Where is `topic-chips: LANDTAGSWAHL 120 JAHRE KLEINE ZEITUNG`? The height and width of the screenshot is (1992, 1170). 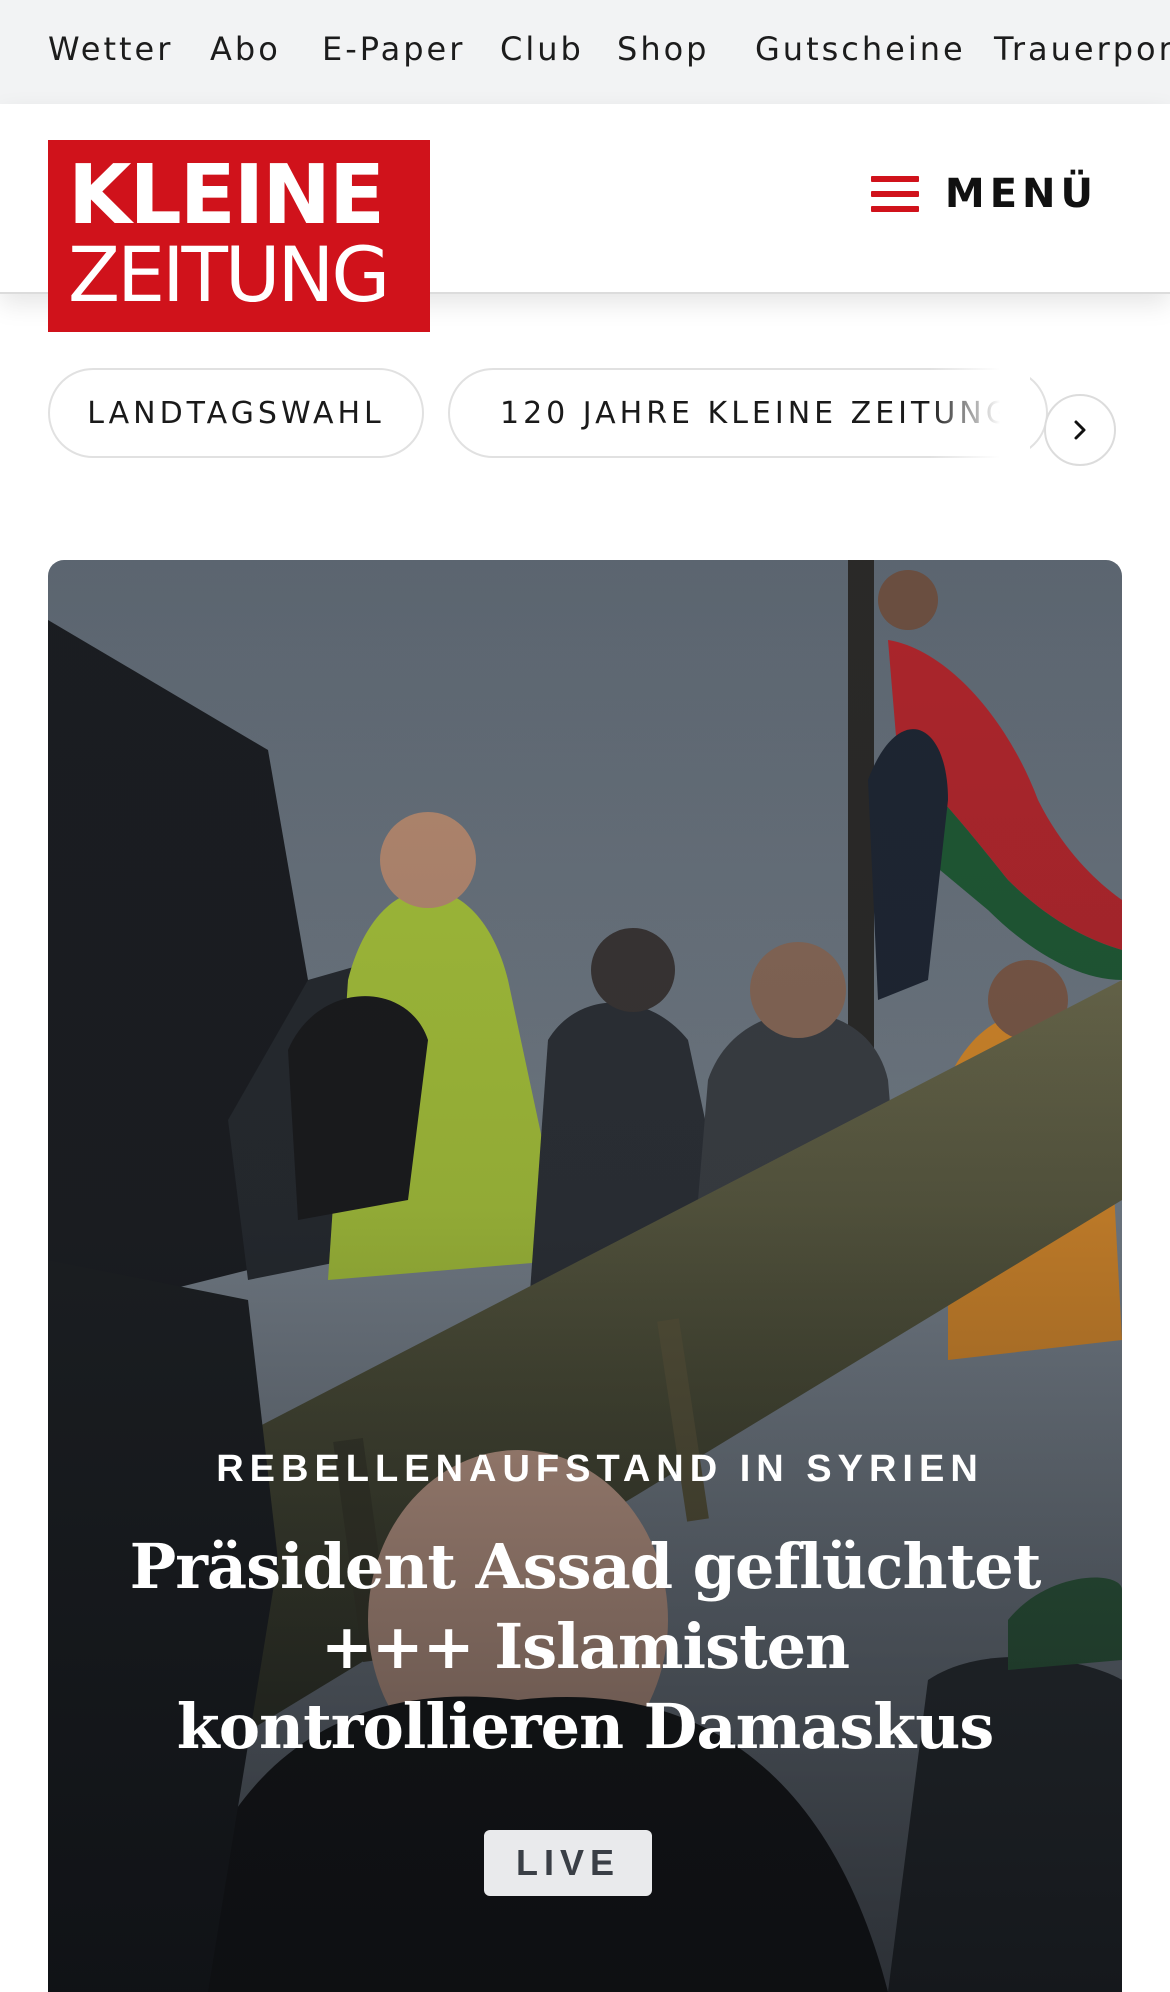
topic-chips: LANDTAGSWAHL 120 JAHRE KLEINE ZEITUNG is located at coordinates (585, 428).